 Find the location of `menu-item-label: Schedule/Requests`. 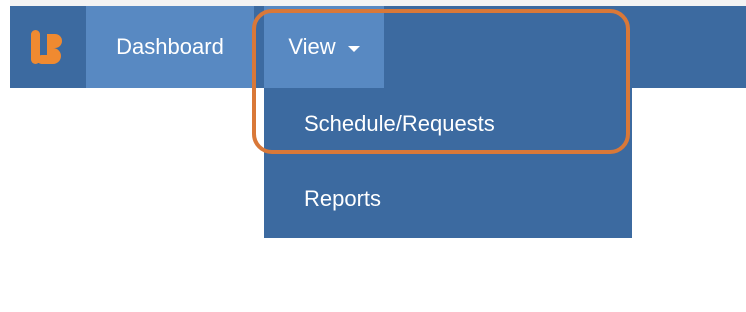

menu-item-label: Schedule/Requests is located at coordinates (399, 123).